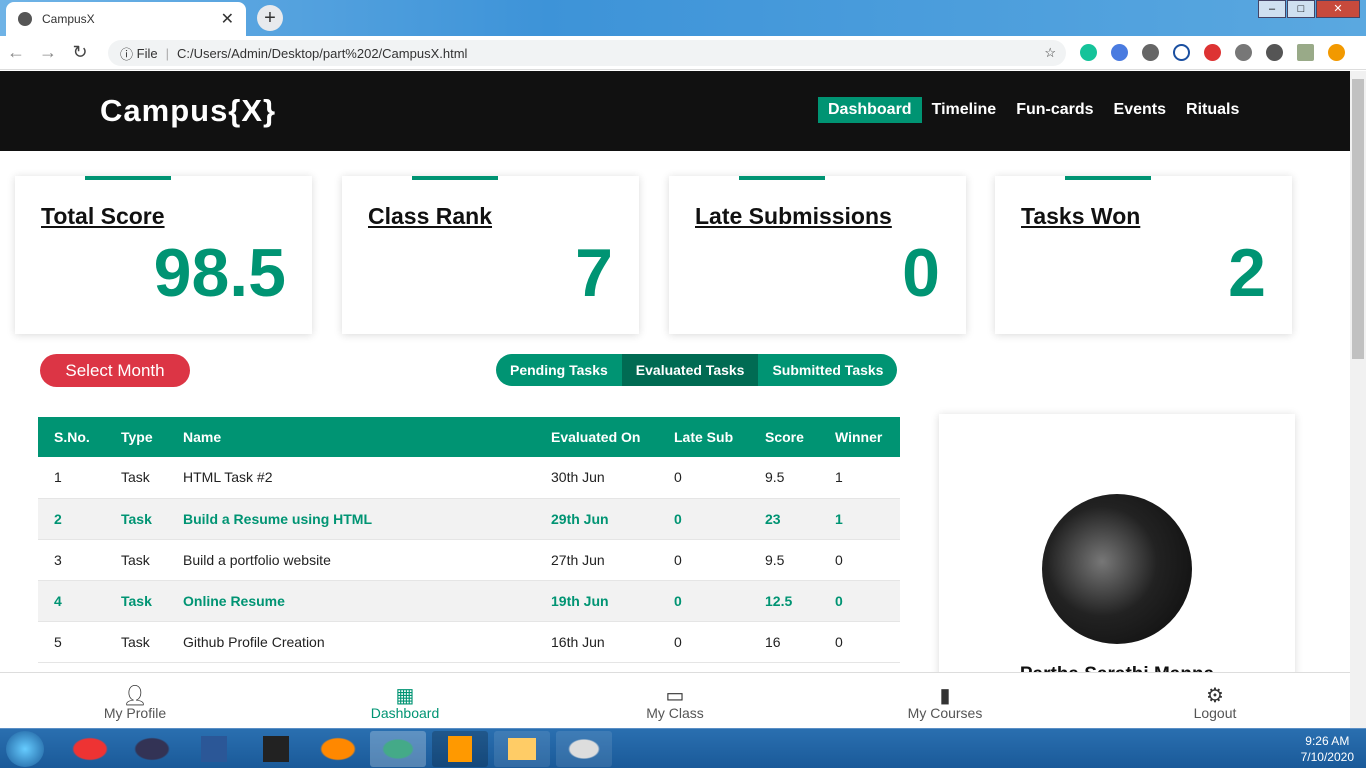 This screenshot has width=1366, height=768. What do you see at coordinates (460, 749) in the screenshot?
I see `sublime-icon` at bounding box center [460, 749].